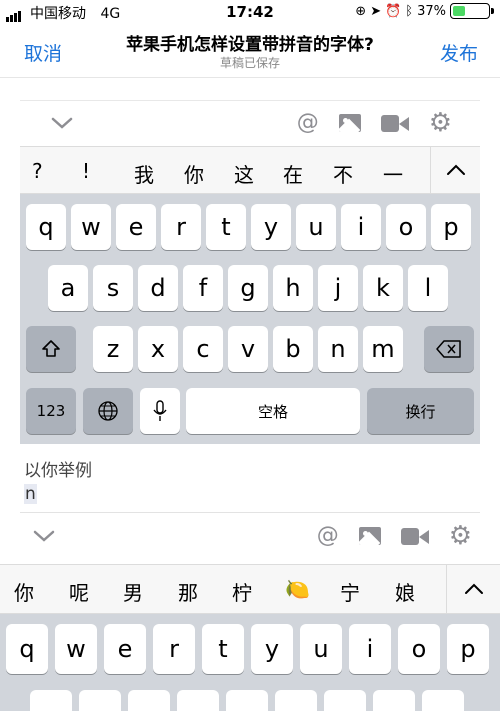 The height and width of the screenshot is (711, 500). What do you see at coordinates (376, 11) in the screenshot?
I see `location-icon: ➤` at bounding box center [376, 11].